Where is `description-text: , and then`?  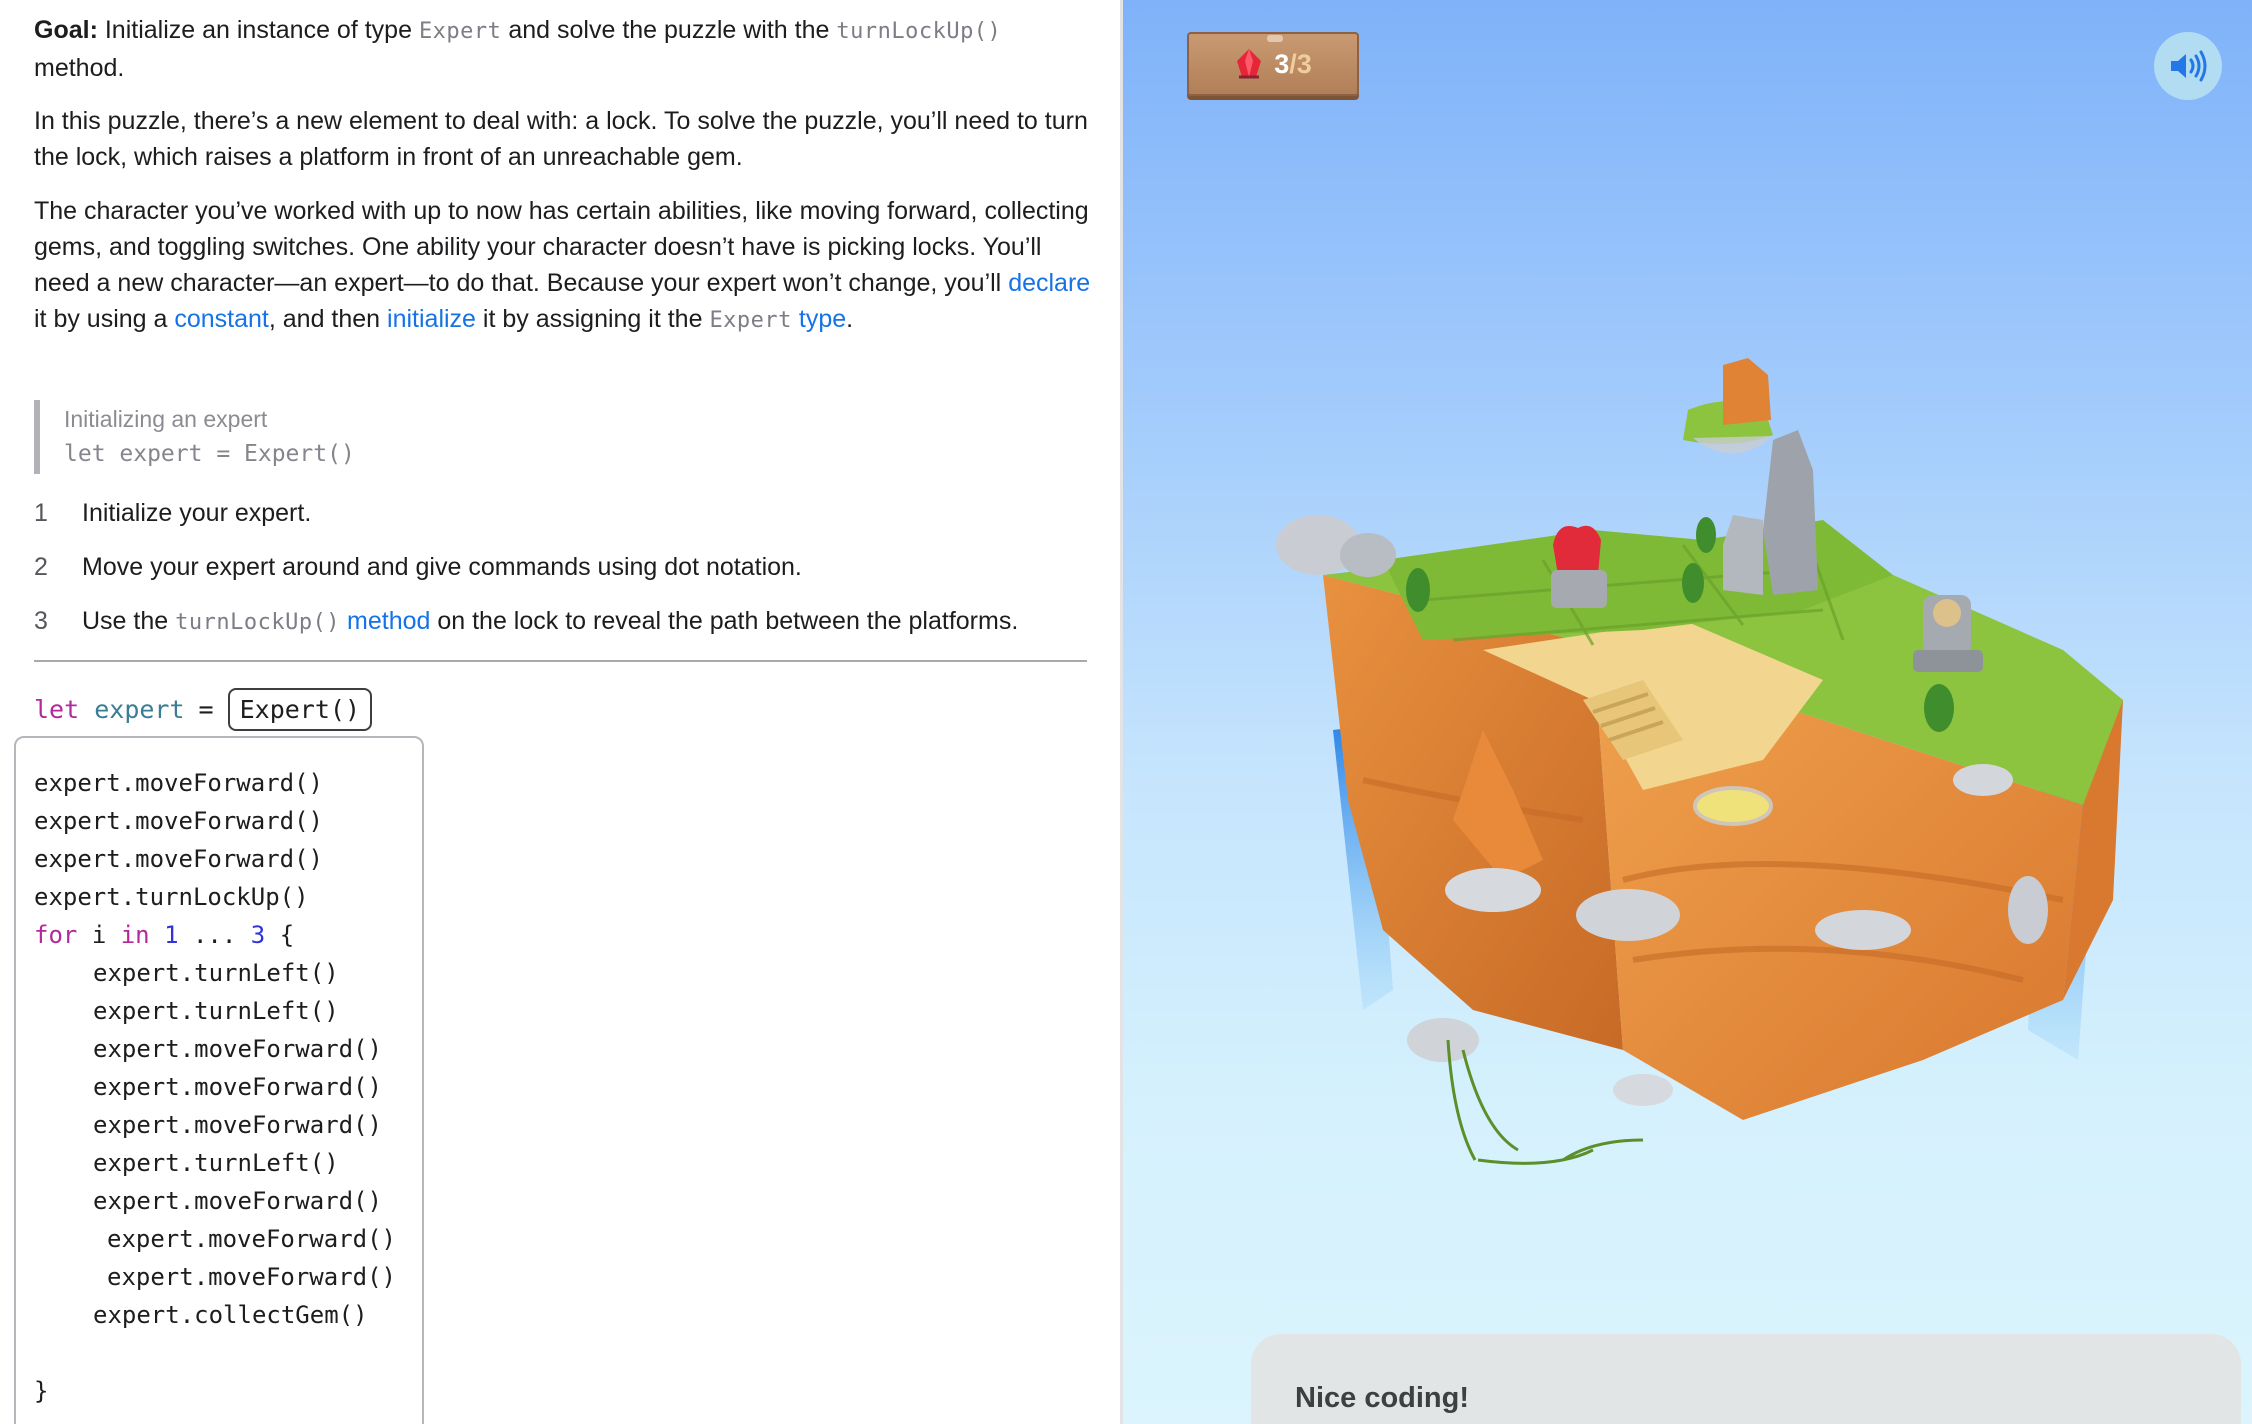
description-text: , and then is located at coordinates (328, 319).